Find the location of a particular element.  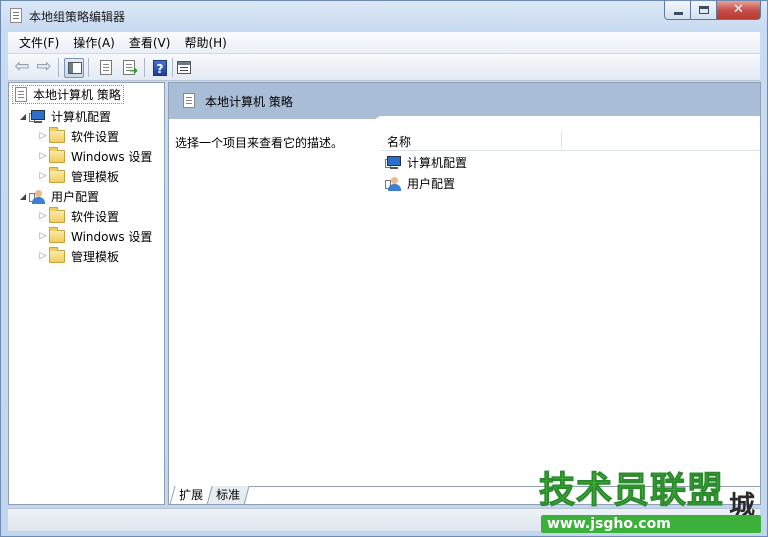

show-hide-tree-icon is located at coordinates (75, 68).